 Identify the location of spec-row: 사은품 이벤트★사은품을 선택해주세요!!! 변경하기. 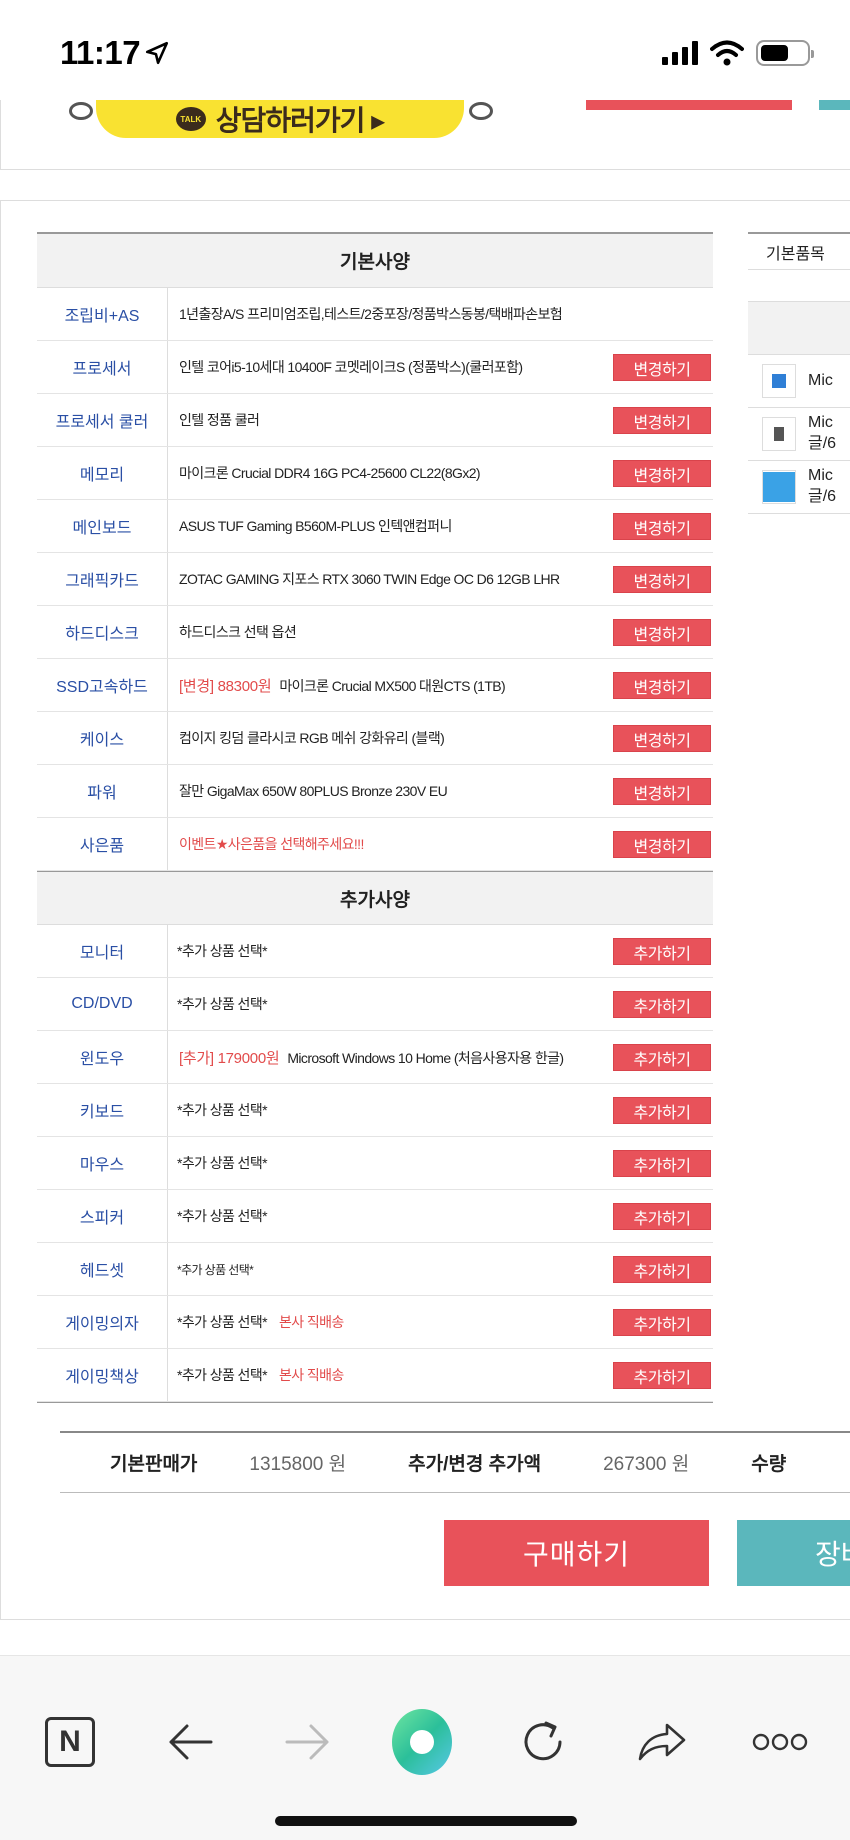
(375, 844).